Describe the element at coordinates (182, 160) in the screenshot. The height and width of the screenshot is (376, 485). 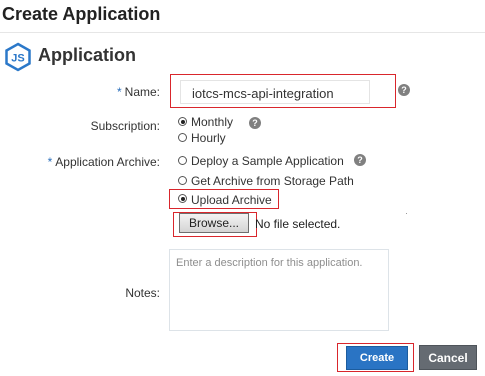
I see `archive-deploy-sample-radio` at that location.